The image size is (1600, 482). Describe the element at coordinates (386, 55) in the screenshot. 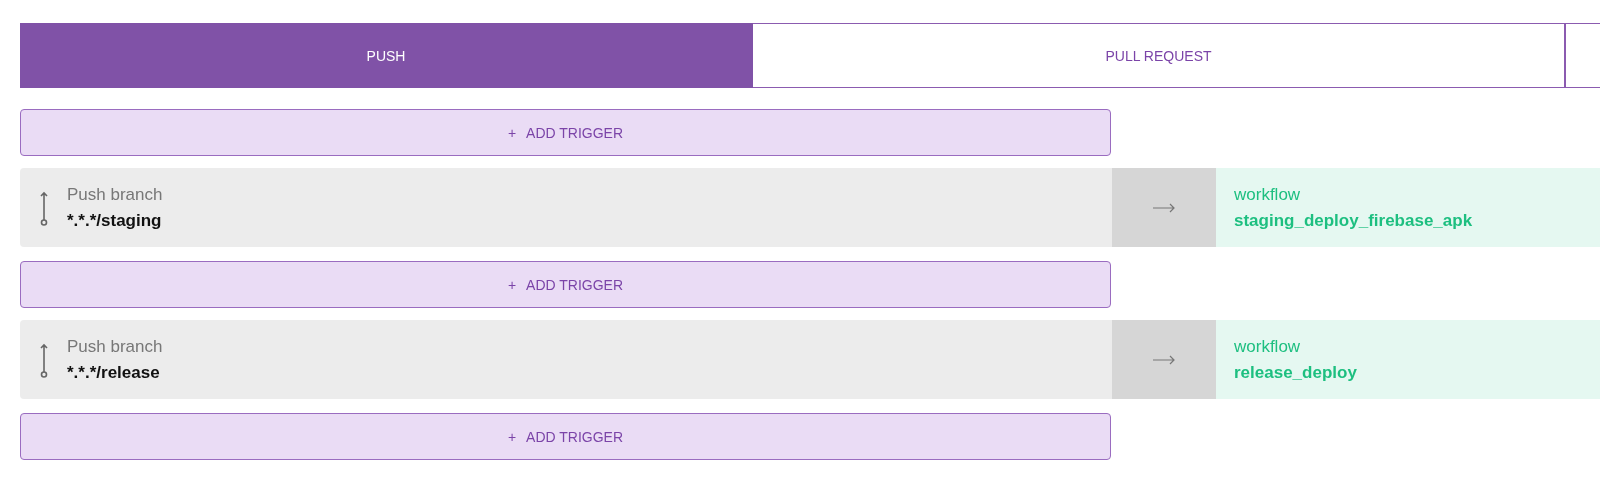

I see `tab: PUSH` at that location.